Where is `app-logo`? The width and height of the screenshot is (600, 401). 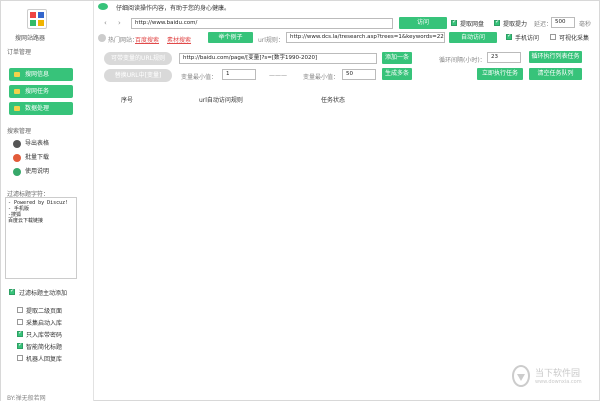
app-logo is located at coordinates (37, 19).